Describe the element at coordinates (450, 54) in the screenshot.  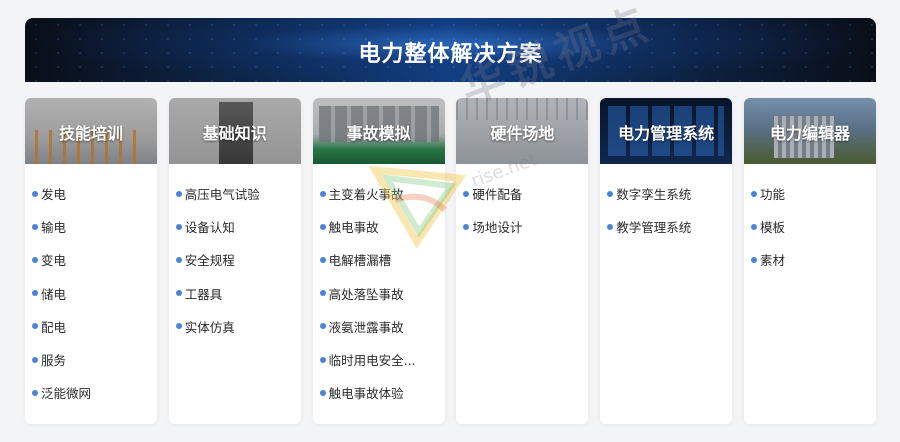
I see `page-title: 电力整体解决方案` at that location.